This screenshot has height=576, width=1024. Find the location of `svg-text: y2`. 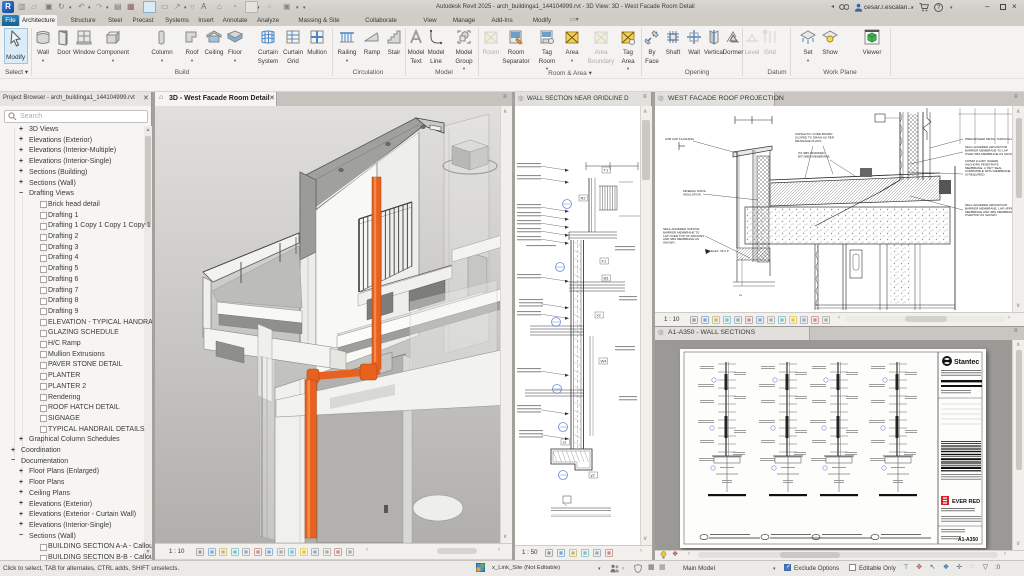

svg-text: y2 is located at coordinates (593, 475).